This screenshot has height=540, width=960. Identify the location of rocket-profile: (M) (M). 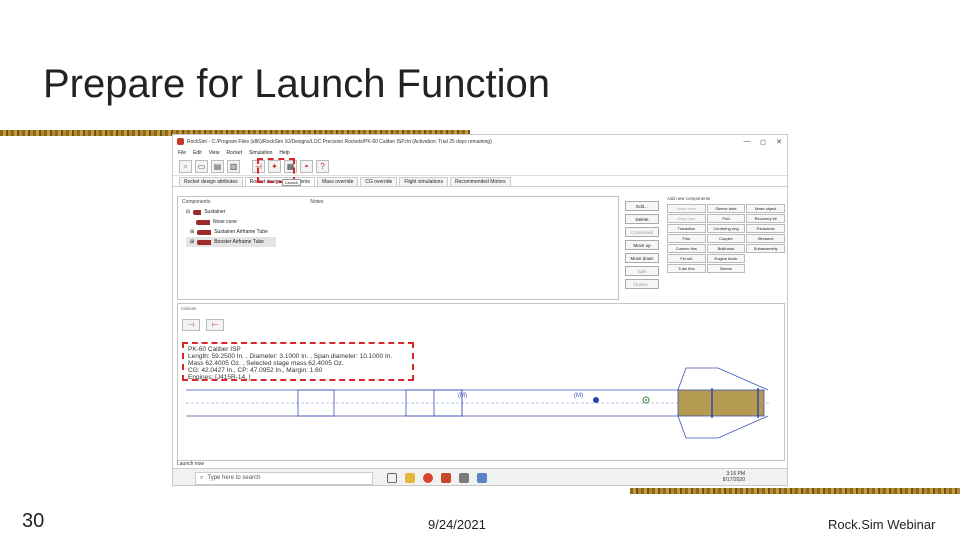
(478, 403).